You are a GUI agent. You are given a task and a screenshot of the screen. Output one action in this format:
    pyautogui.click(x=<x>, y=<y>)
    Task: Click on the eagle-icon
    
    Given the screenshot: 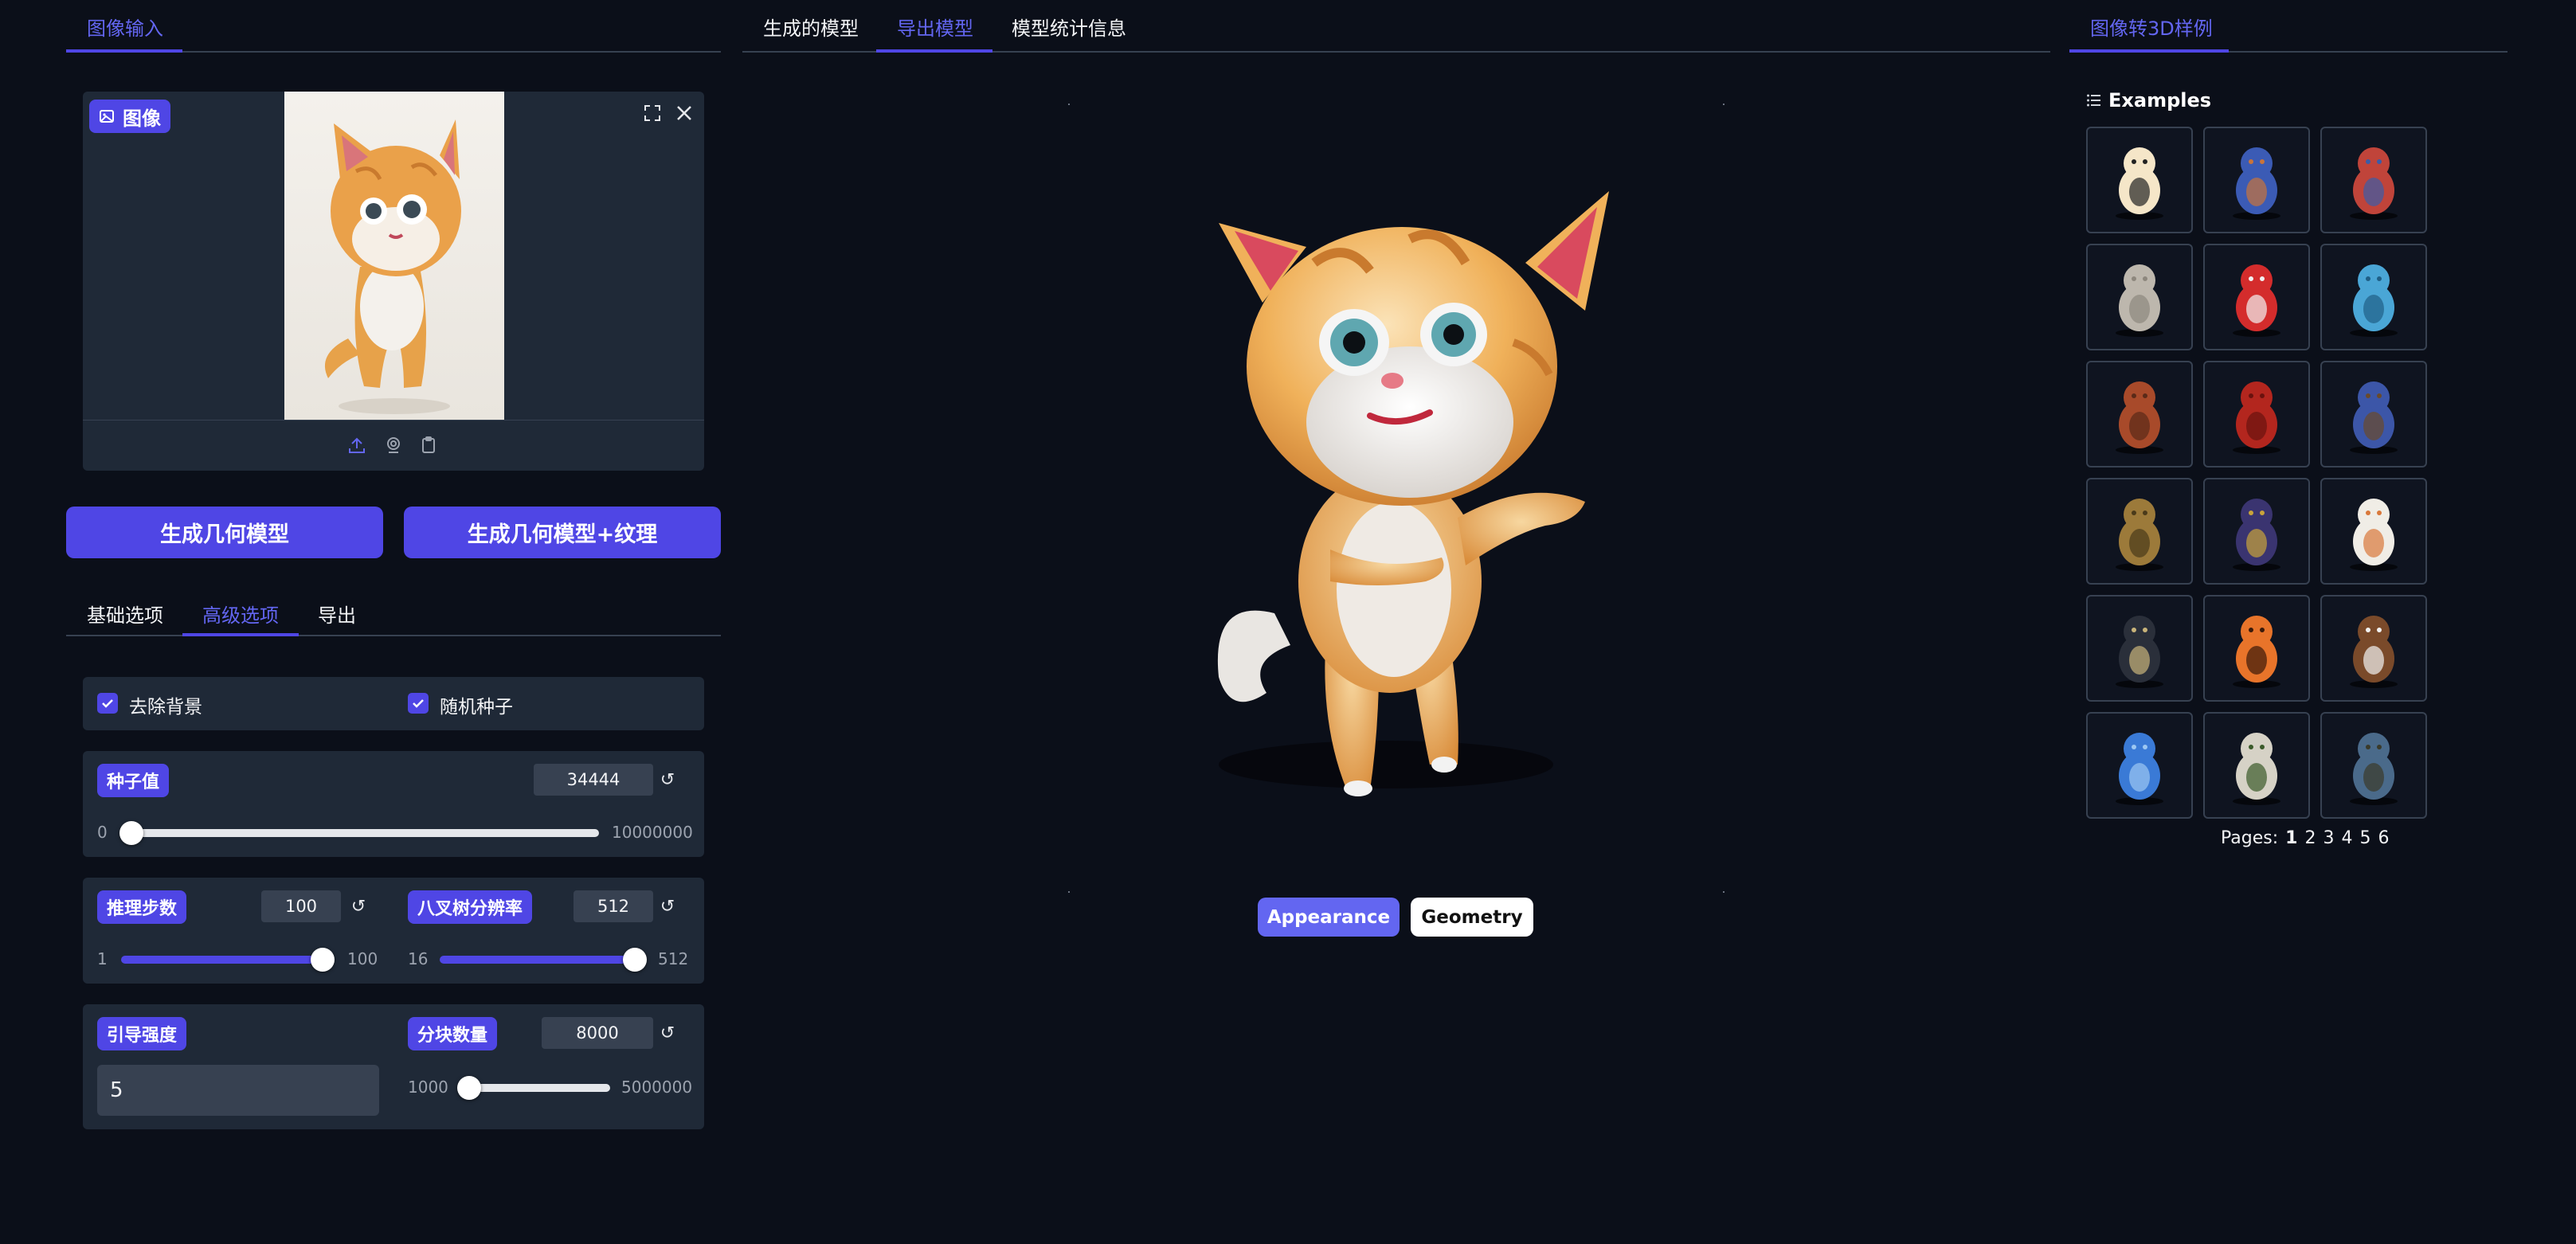 What is the action you would take?
    pyautogui.click(x=2374, y=652)
    